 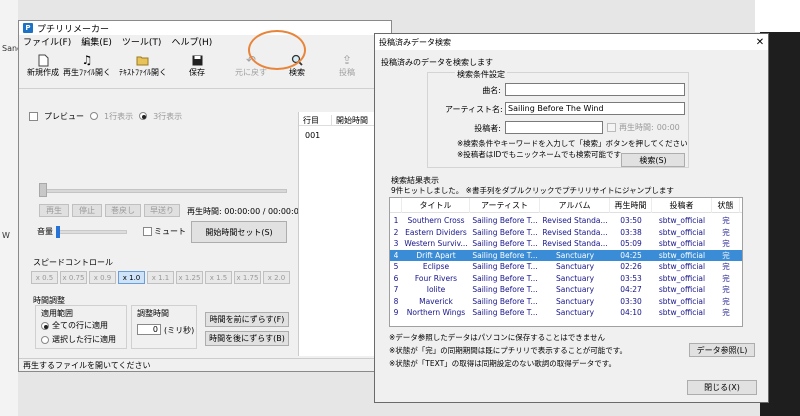 What do you see at coordinates (43, 65) in the screenshot?
I see `new-file-button: 新規作成` at bounding box center [43, 65].